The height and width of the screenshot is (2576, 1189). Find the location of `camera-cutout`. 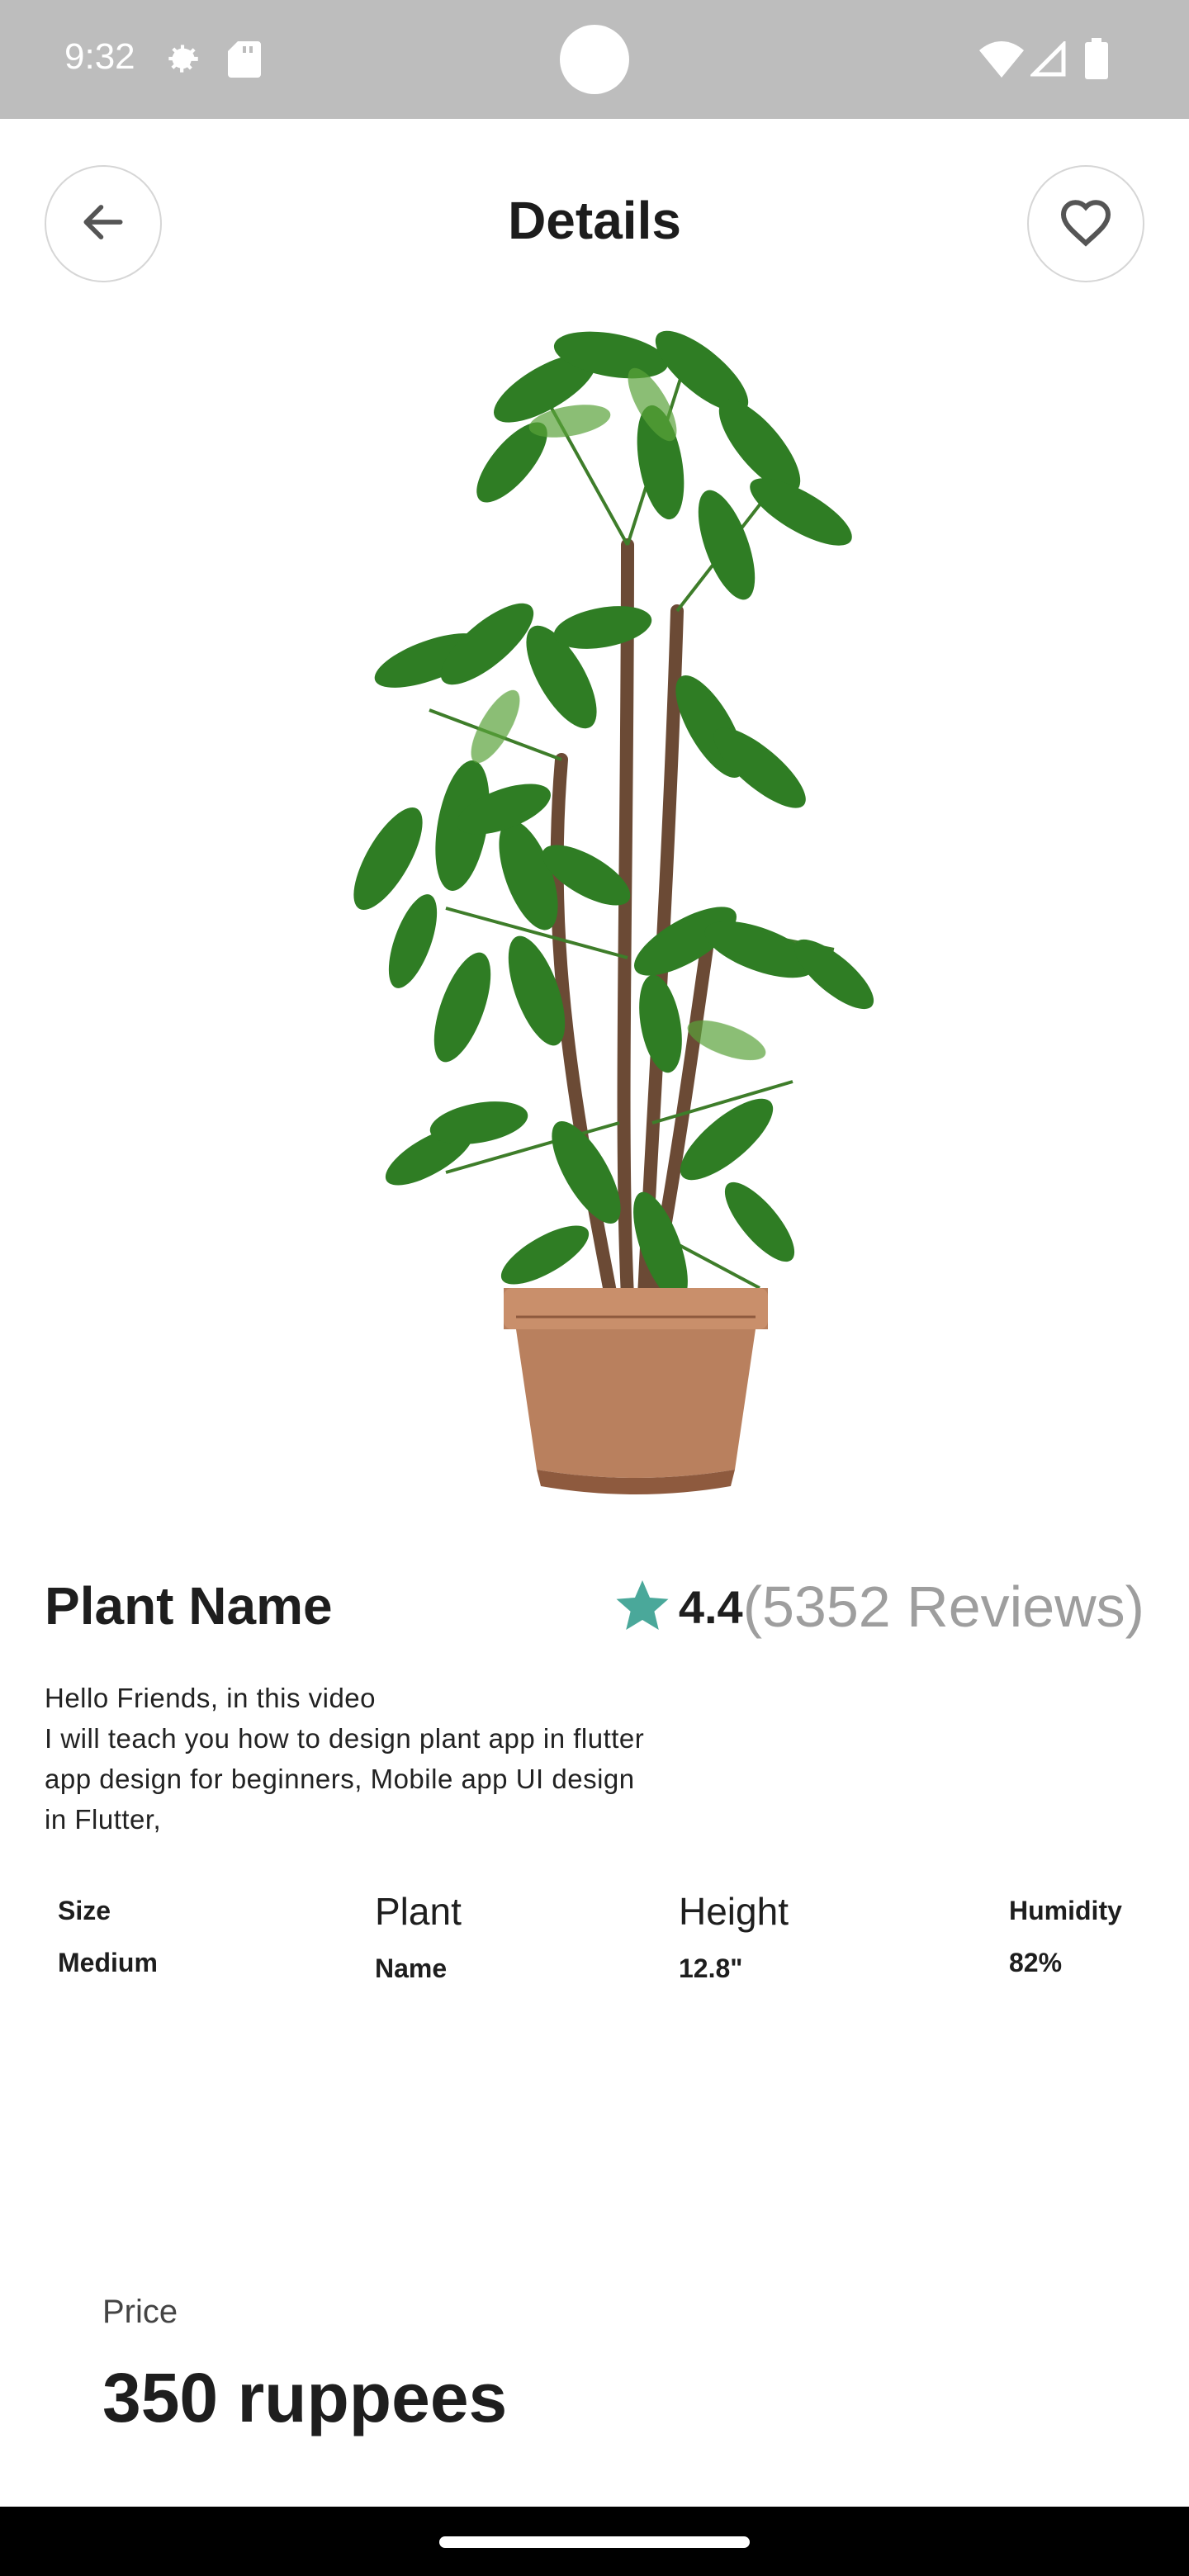

camera-cutout is located at coordinates (594, 59).